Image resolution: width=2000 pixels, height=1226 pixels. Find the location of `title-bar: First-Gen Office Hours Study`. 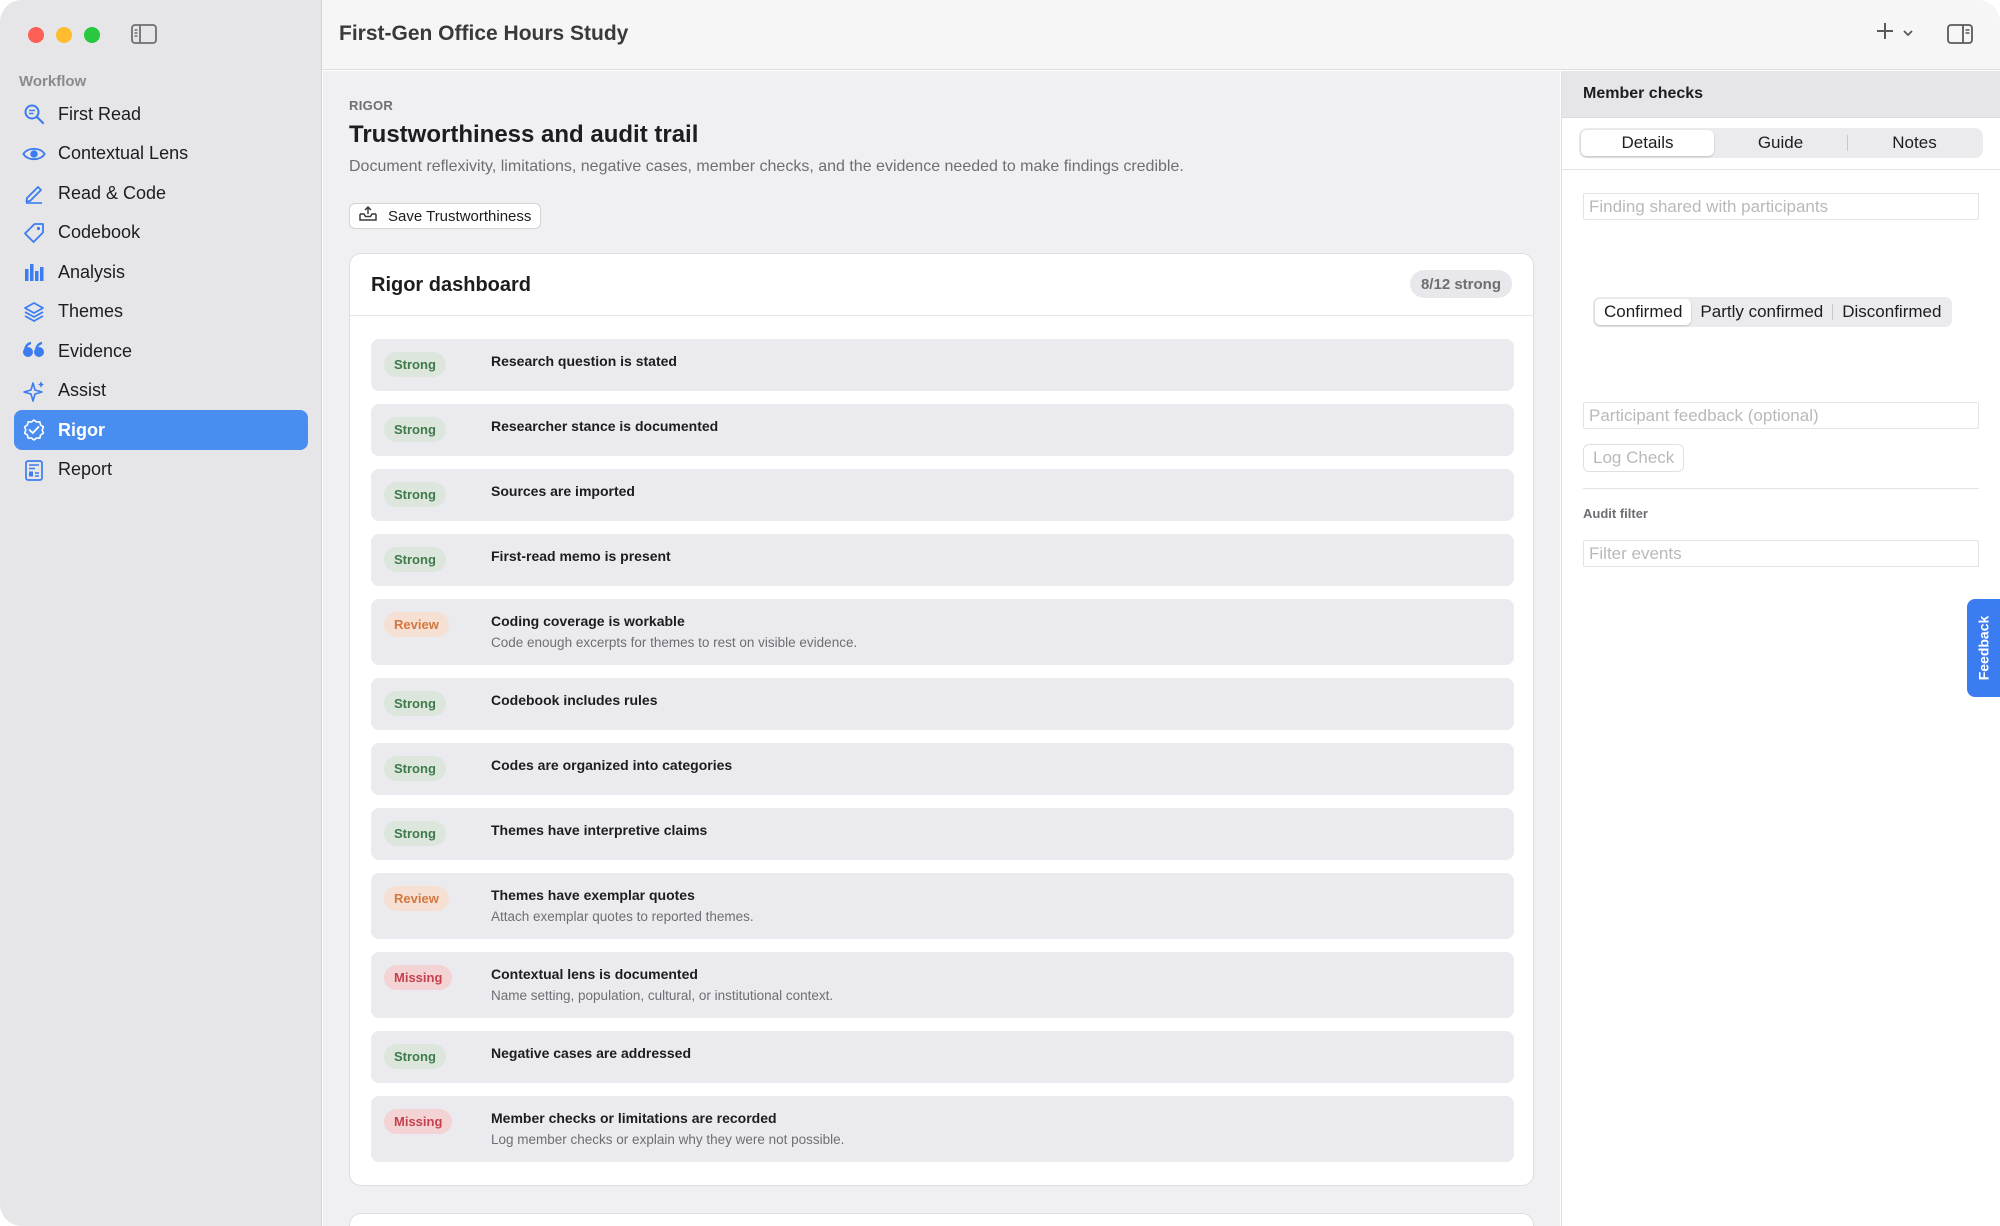

title-bar: First-Gen Office Hours Study is located at coordinates (1161, 35).